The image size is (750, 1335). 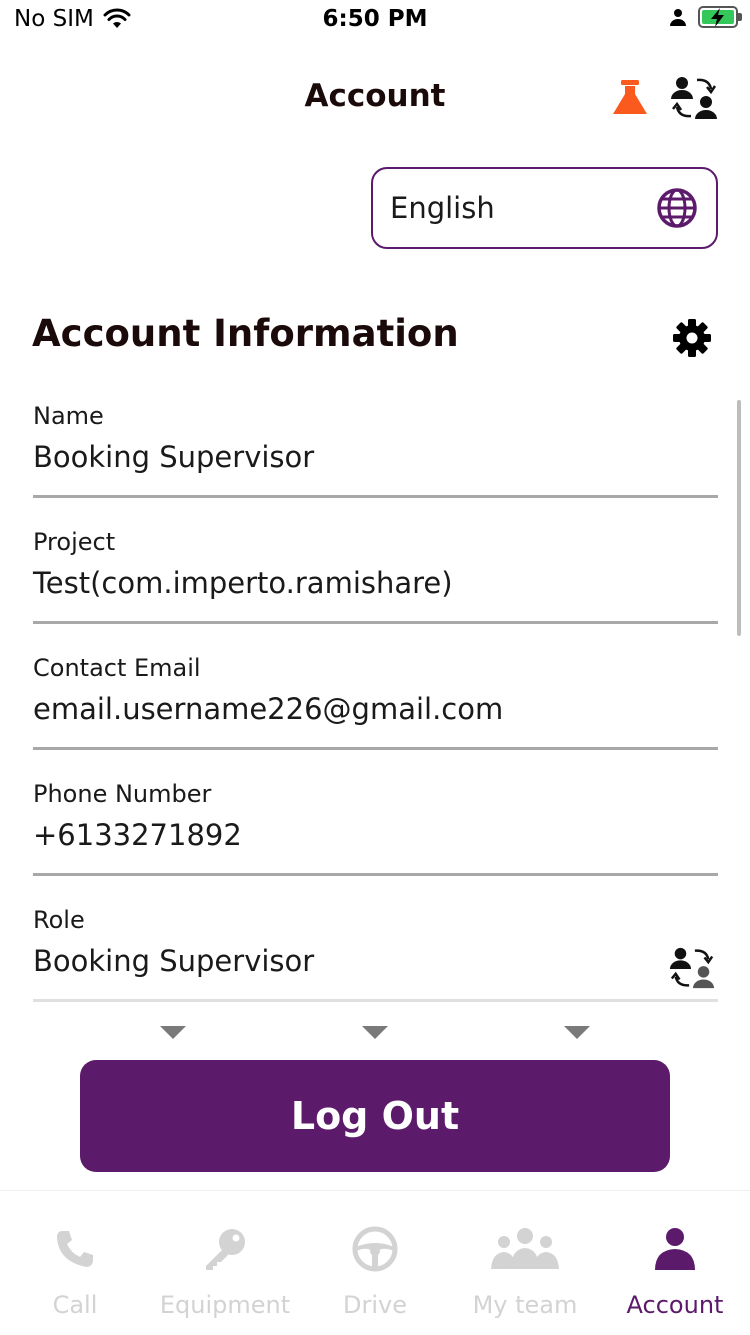 I want to click on tab-account: Account, so click(x=675, y=1263).